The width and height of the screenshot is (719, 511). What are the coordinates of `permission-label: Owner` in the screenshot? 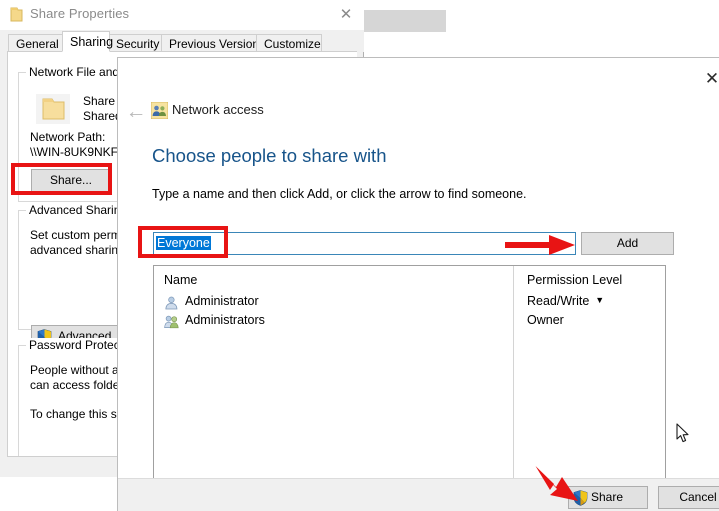 It's located at (545, 320).